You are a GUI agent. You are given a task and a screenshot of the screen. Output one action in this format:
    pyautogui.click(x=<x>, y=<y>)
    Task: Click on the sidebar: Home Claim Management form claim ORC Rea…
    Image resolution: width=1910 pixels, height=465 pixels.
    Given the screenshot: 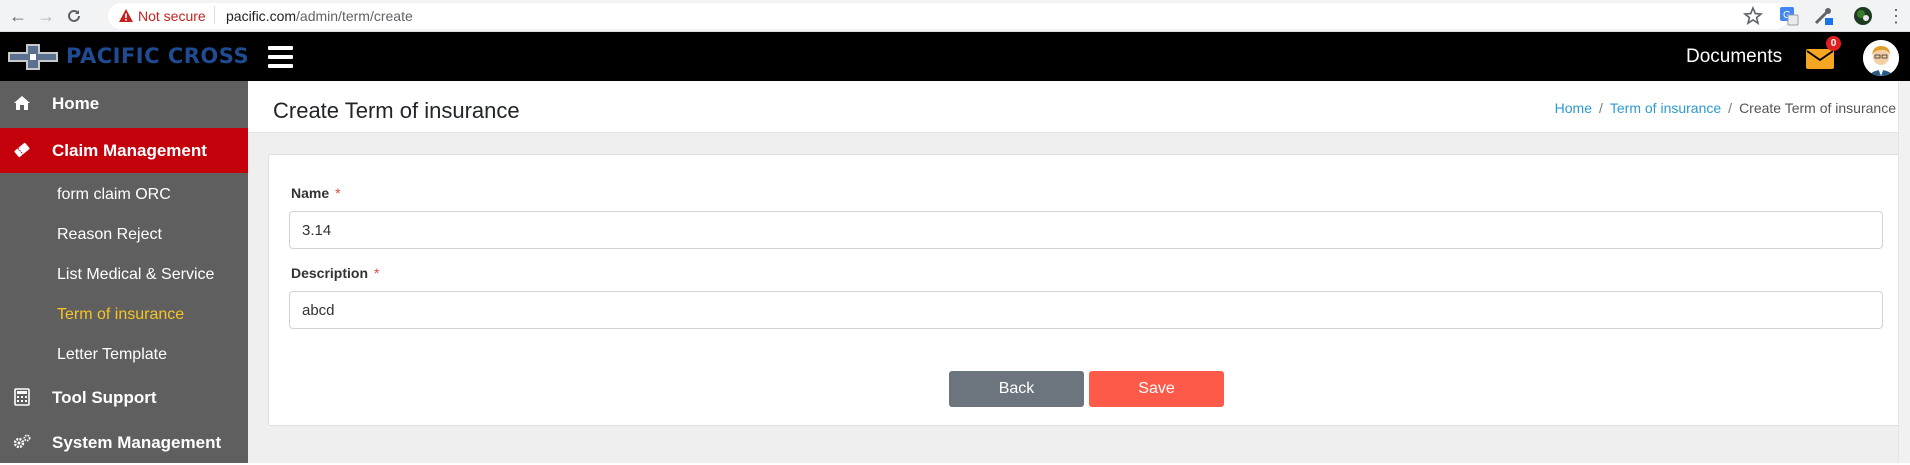 What is the action you would take?
    pyautogui.click(x=124, y=272)
    